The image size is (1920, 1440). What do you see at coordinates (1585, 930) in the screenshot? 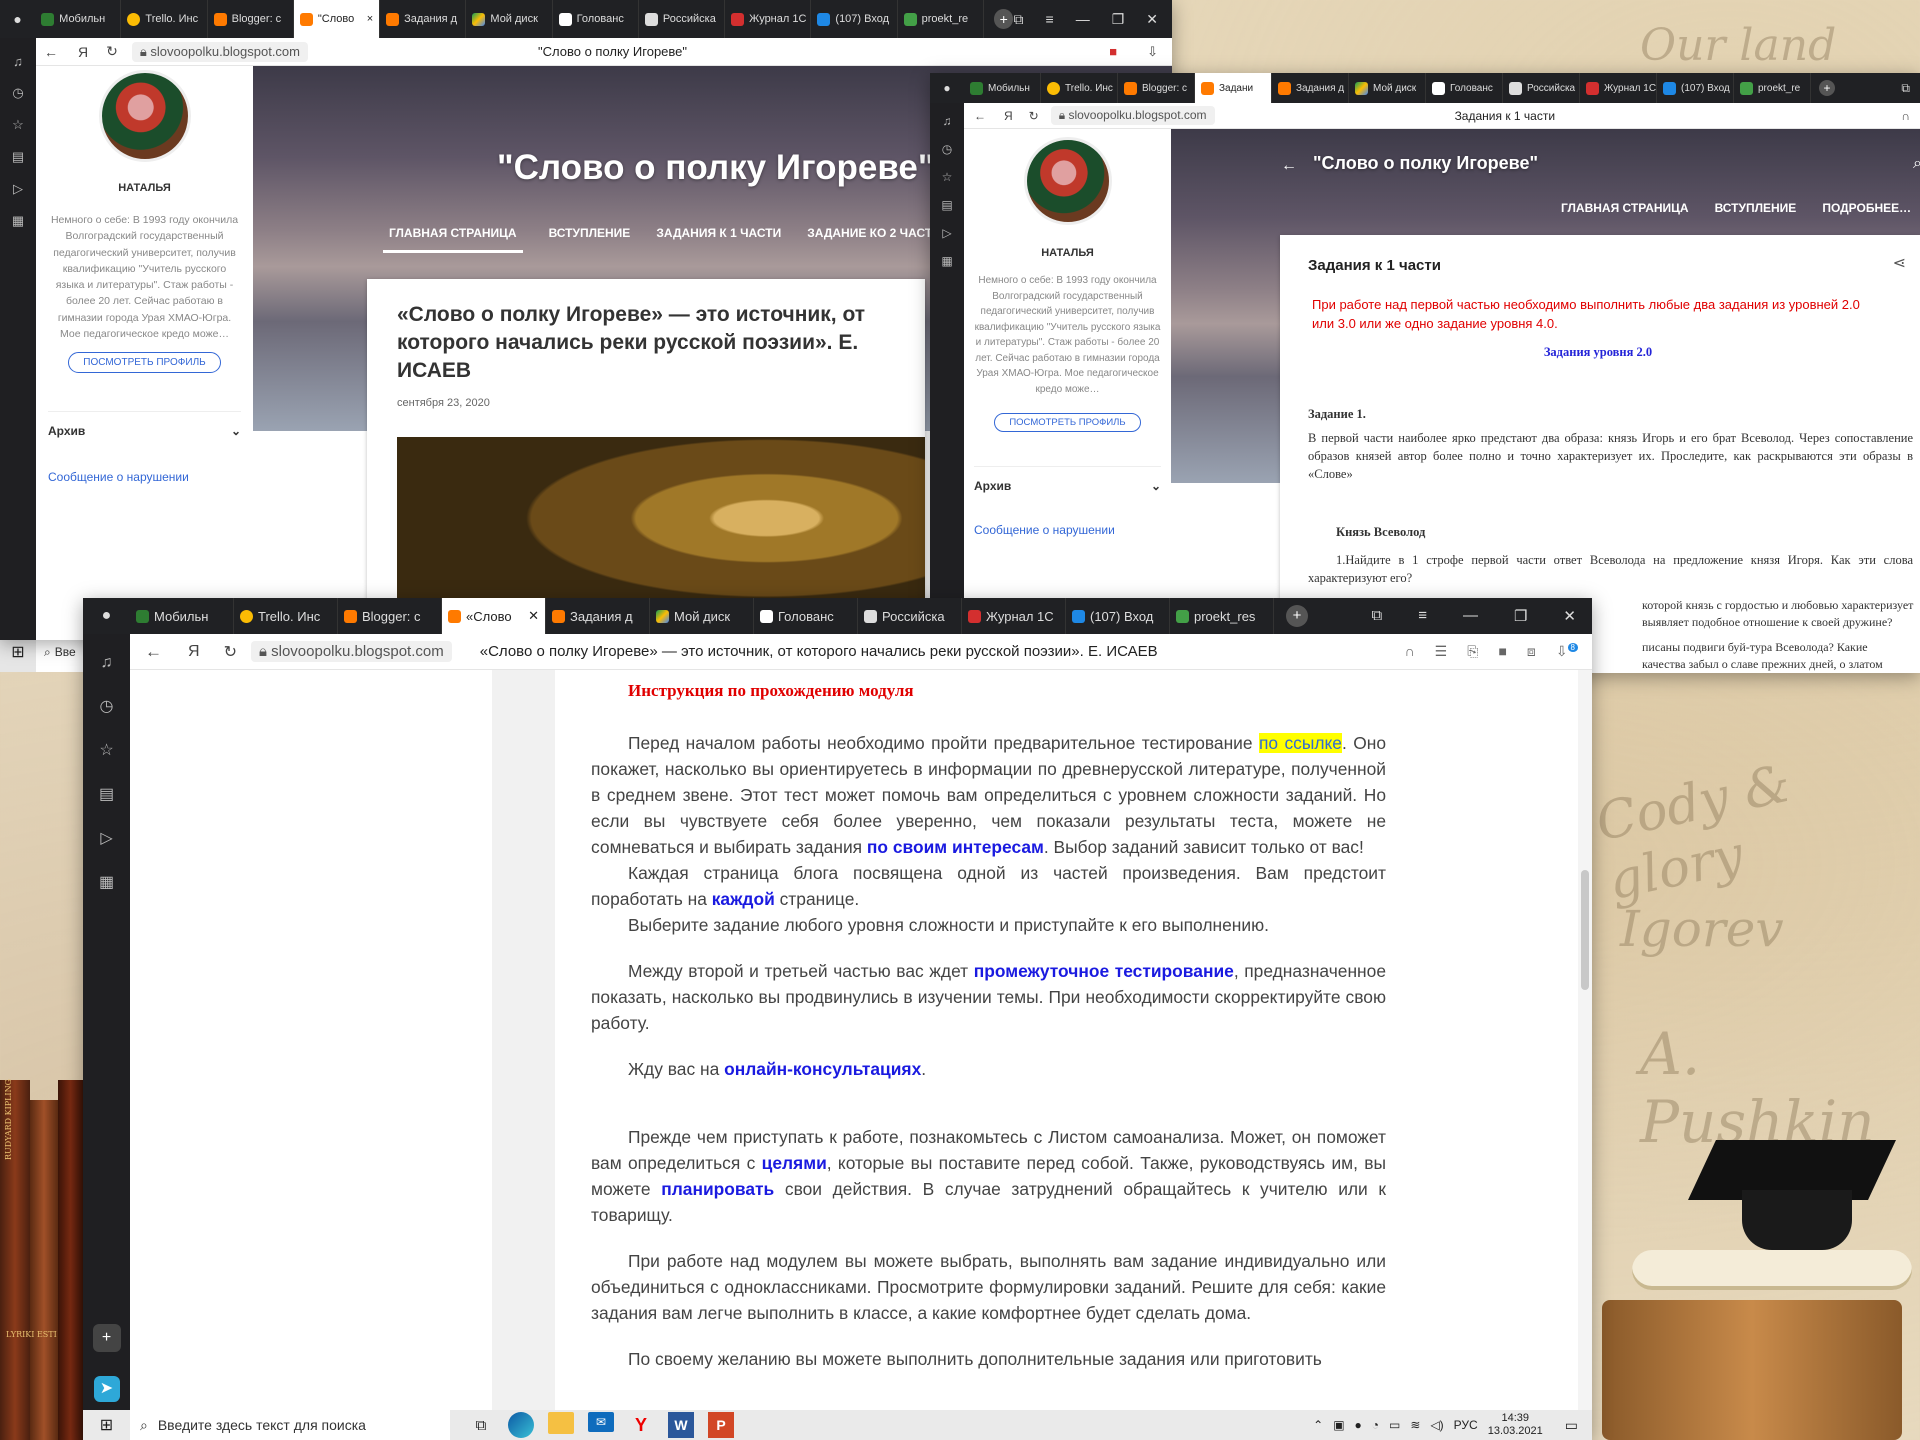
I see `scrollbar-thumb` at bounding box center [1585, 930].